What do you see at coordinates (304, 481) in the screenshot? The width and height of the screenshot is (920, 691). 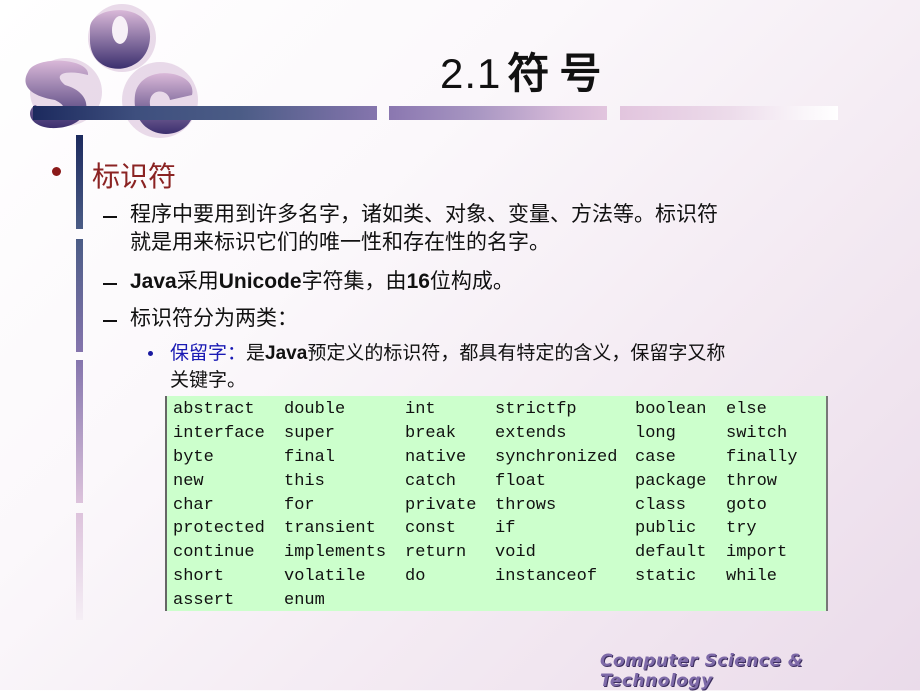 I see `keyword-cell: this` at bounding box center [304, 481].